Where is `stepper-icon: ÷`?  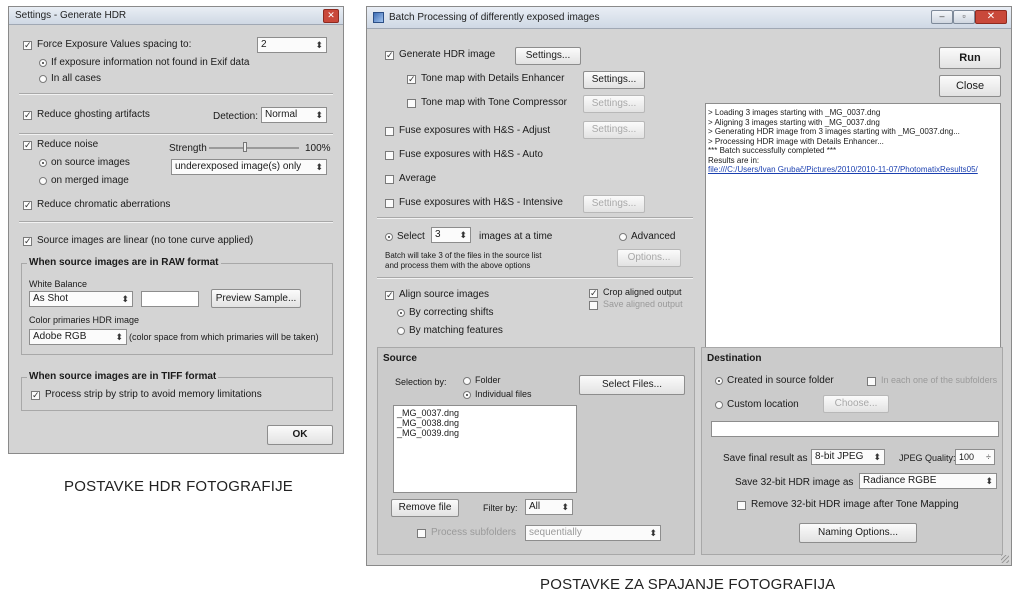 stepper-icon: ÷ is located at coordinates (988, 457).